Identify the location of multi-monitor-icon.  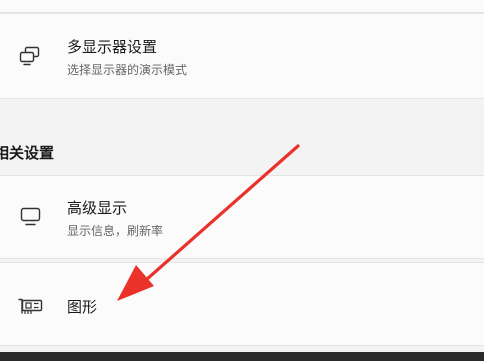
(29, 56).